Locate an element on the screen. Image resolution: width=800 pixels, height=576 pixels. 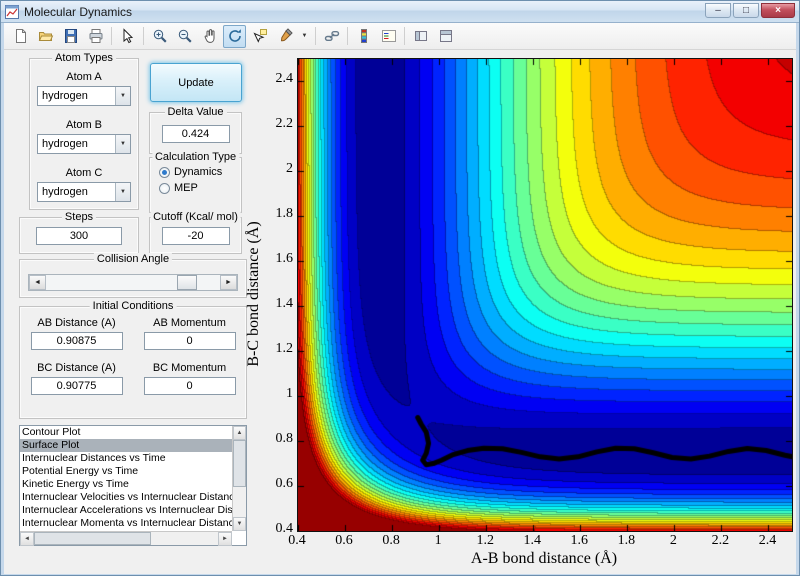
print-icon is located at coordinates (95, 36).